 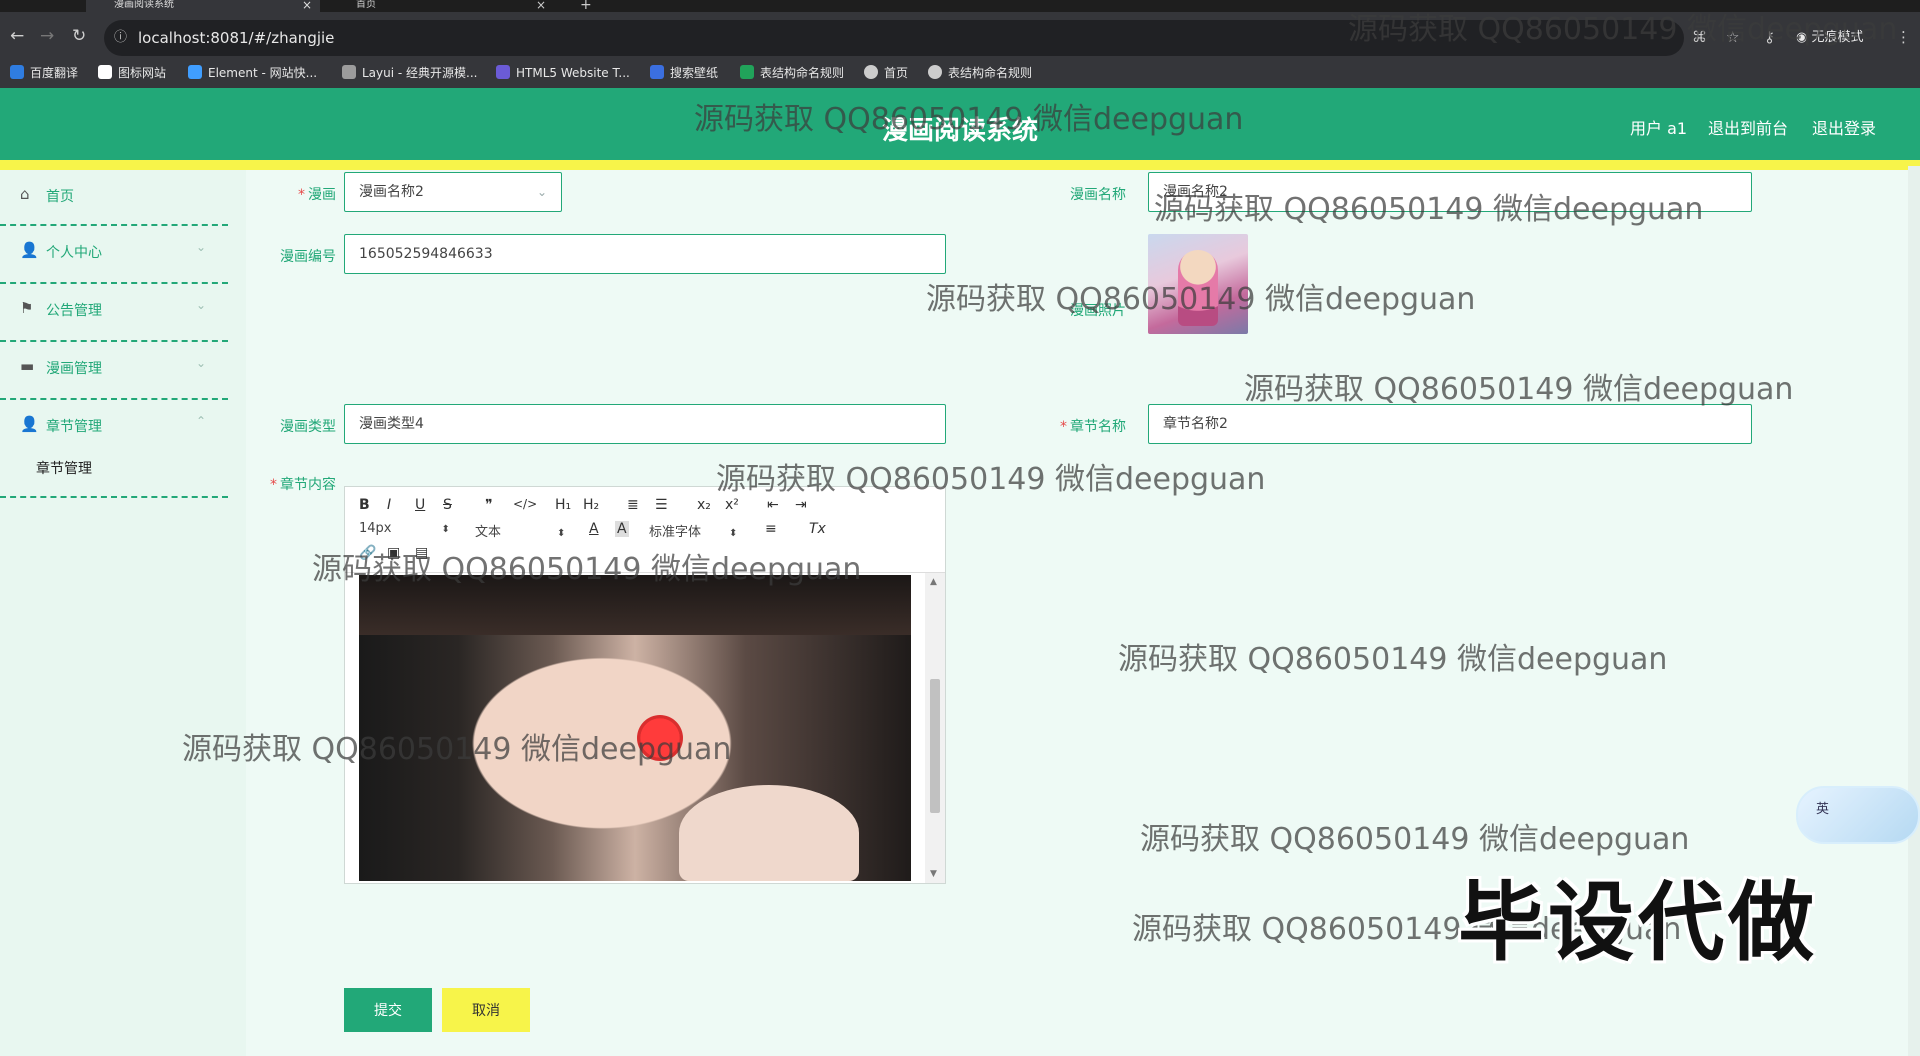 What do you see at coordinates (896, 73) in the screenshot?
I see `bookmark-label: 首页` at bounding box center [896, 73].